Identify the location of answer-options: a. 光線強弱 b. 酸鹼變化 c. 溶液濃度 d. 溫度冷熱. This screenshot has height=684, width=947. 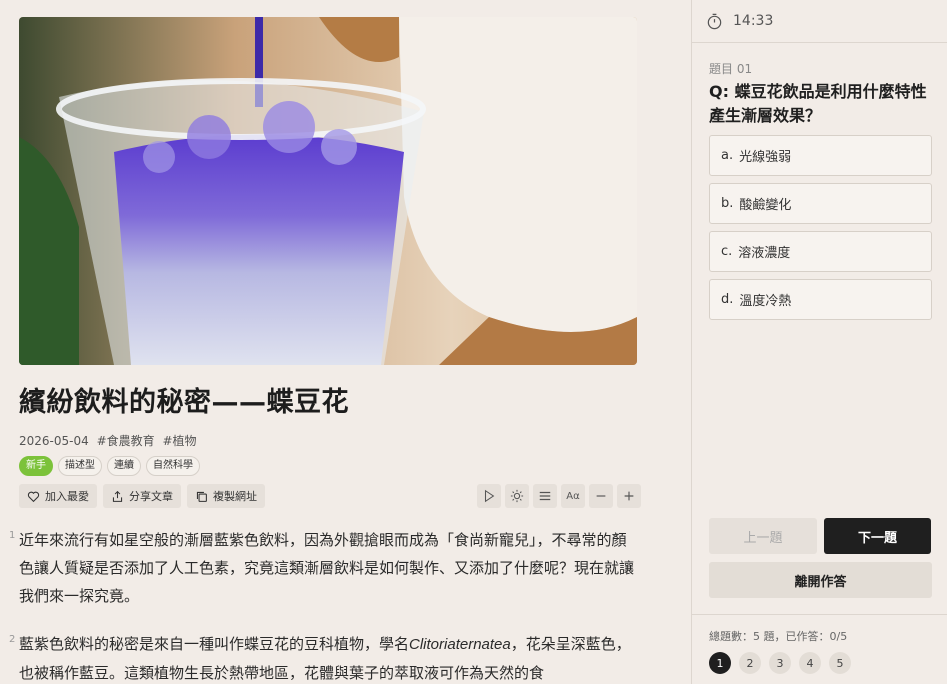
(820, 231).